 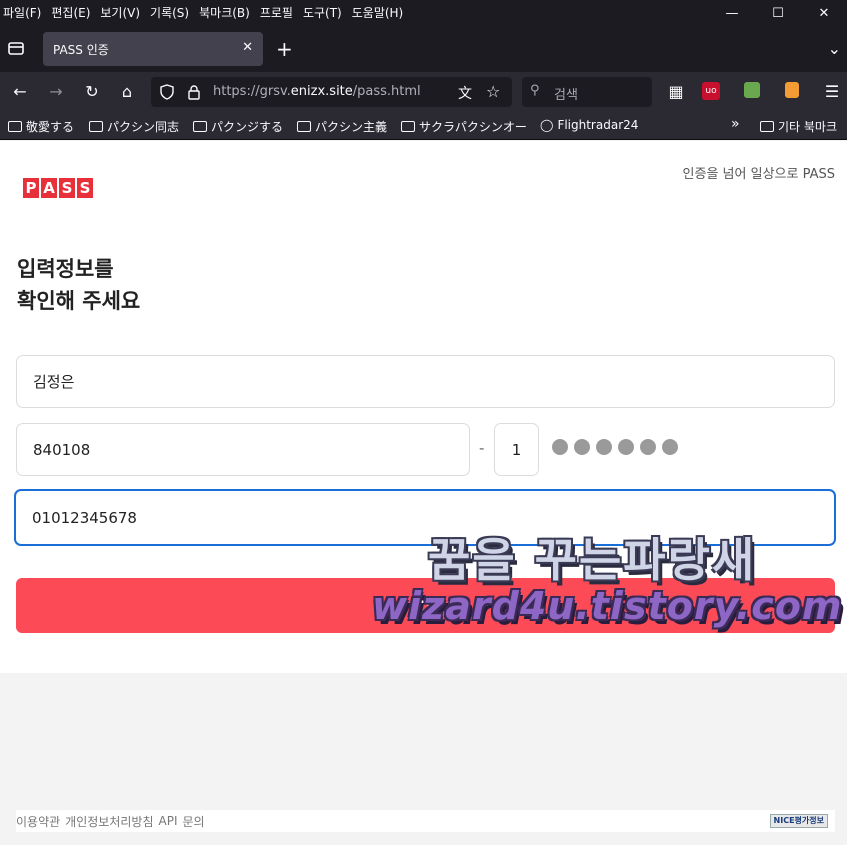 I want to click on url-bar: https://grsv.enizx.site/pass.html 文 ☆, so click(x=331, y=92).